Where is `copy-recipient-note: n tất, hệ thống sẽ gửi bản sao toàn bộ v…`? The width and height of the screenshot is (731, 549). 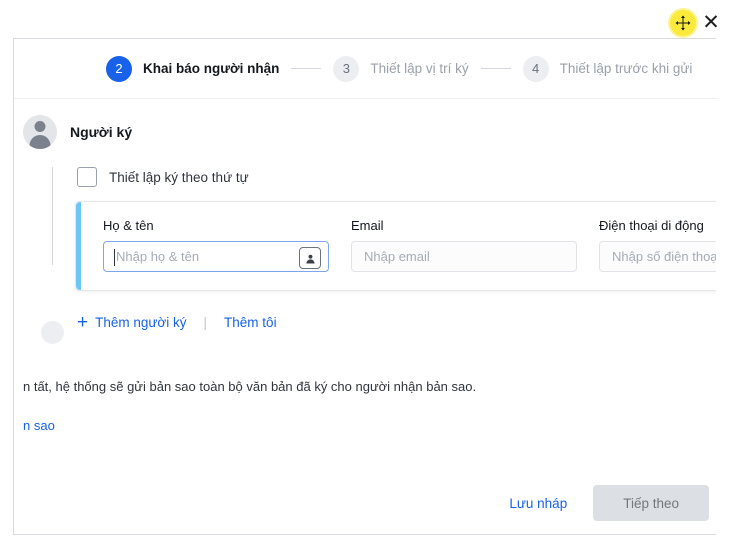
copy-recipient-note: n tất, hệ thống sẽ gửi bản sao toàn bộ v… is located at coordinates (250, 386).